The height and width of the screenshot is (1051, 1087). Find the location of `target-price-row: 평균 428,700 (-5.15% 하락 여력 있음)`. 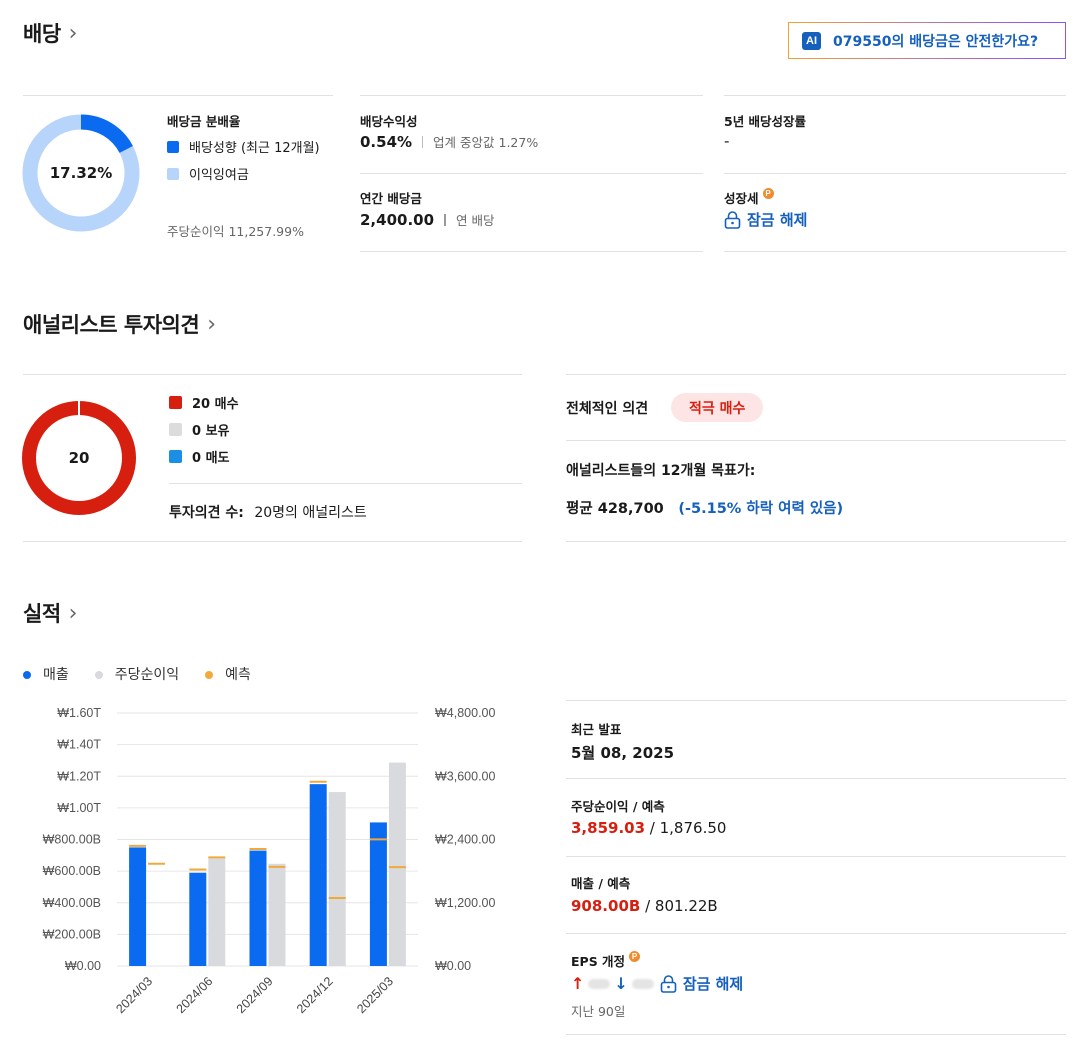

target-price-row: 평균 428,700 (-5.15% 하락 여력 있음) is located at coordinates (704, 507).